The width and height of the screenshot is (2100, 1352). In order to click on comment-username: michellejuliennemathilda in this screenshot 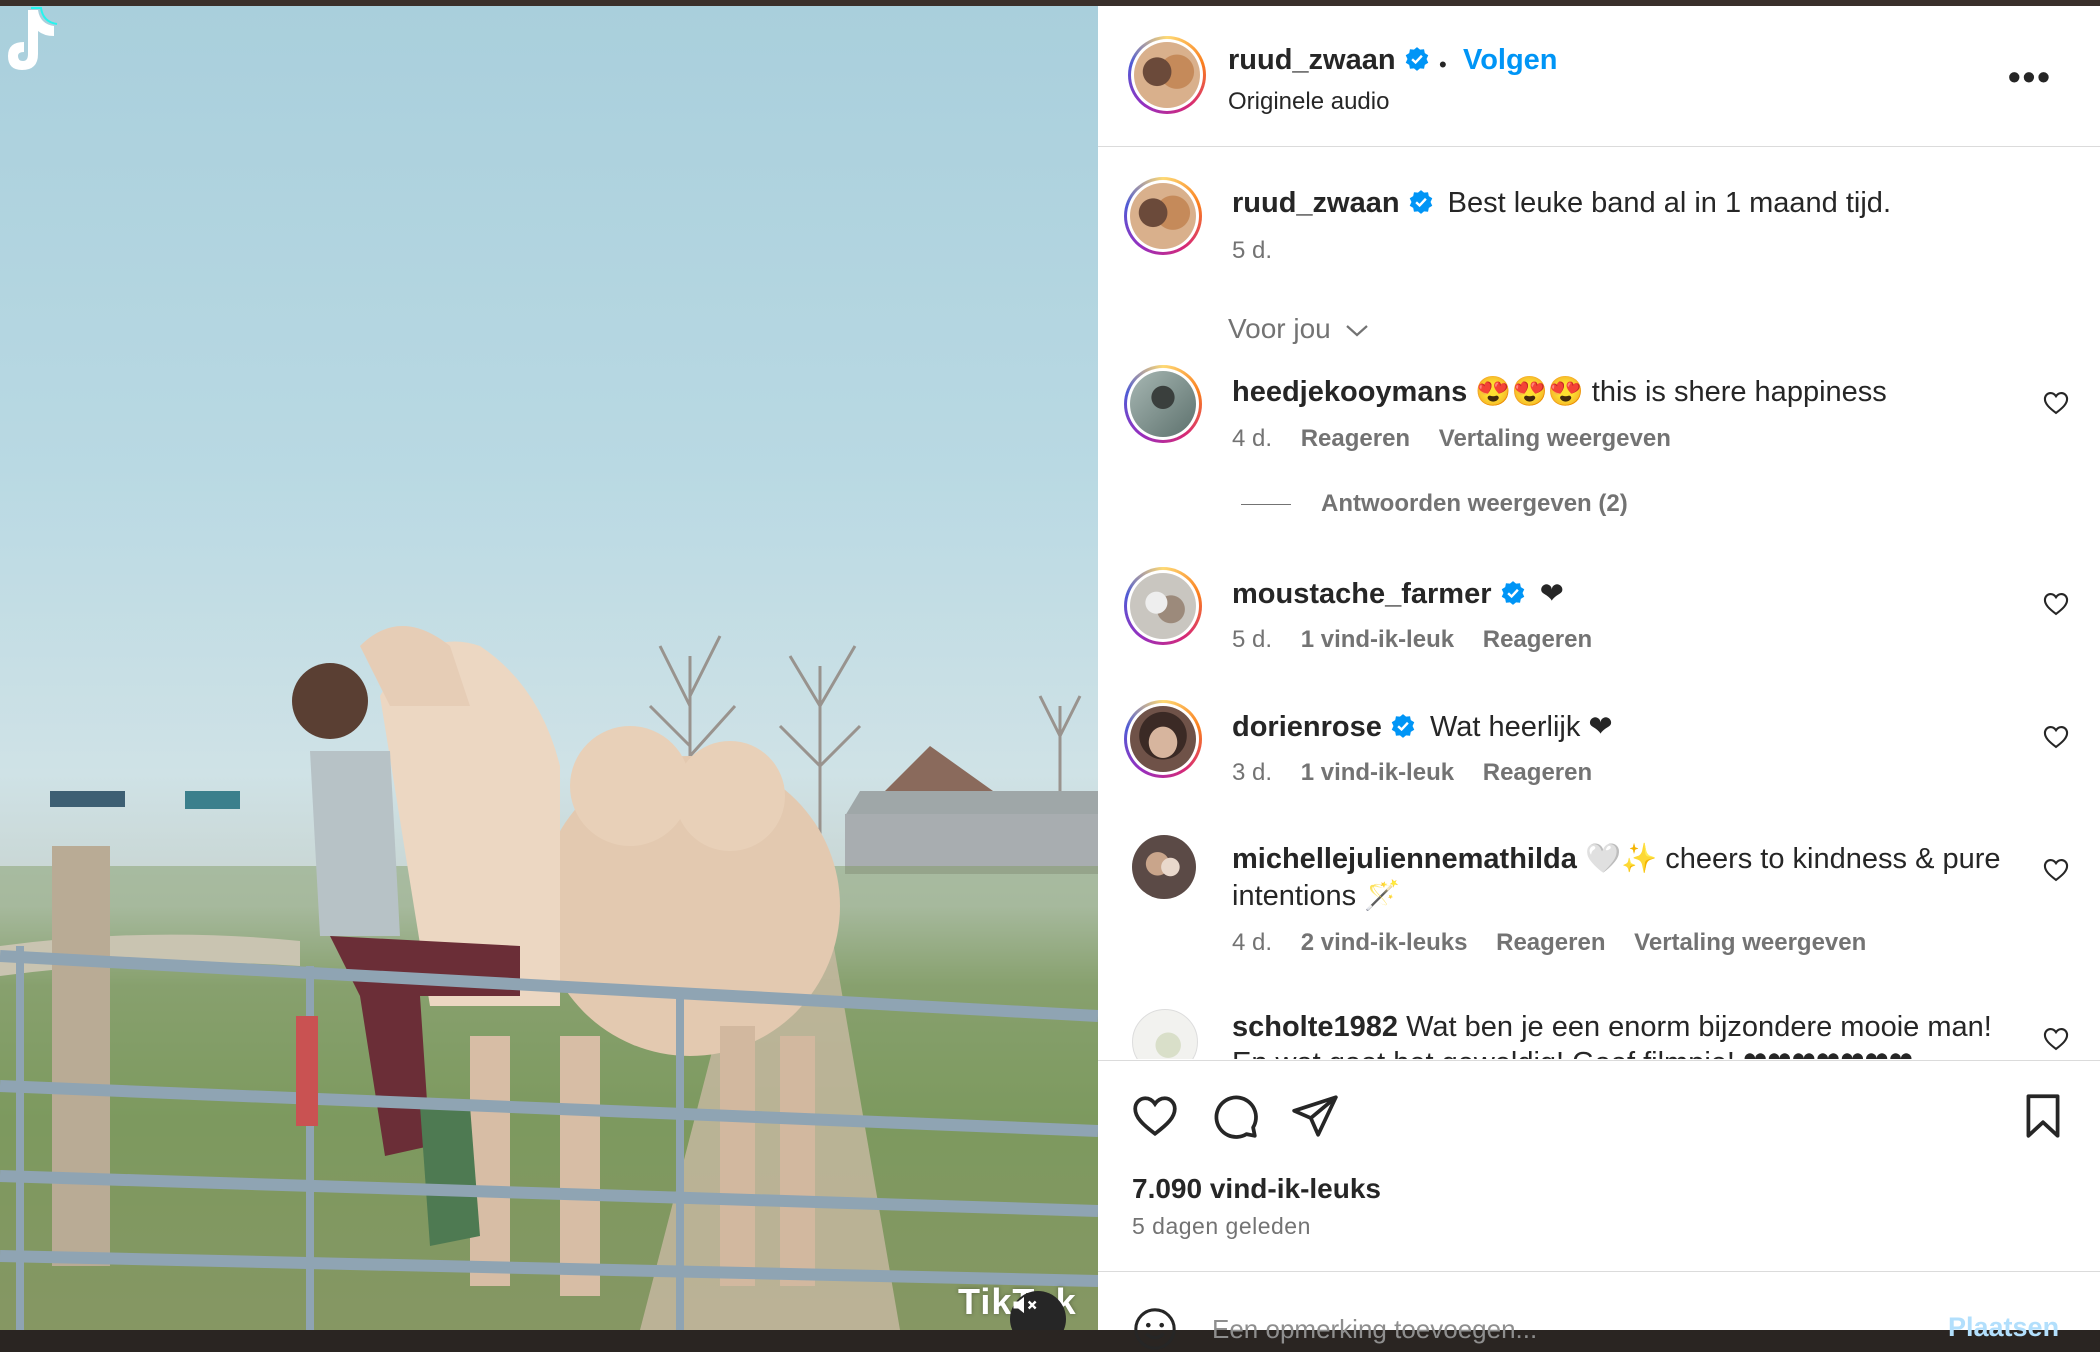, I will do `click(1404, 859)`.